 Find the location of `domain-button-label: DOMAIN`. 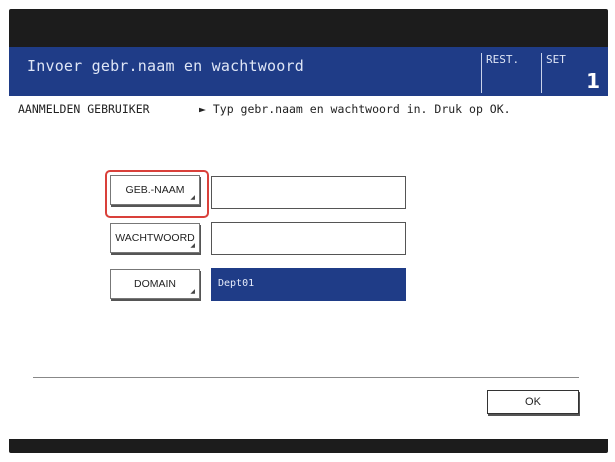

domain-button-label: DOMAIN is located at coordinates (155, 284).